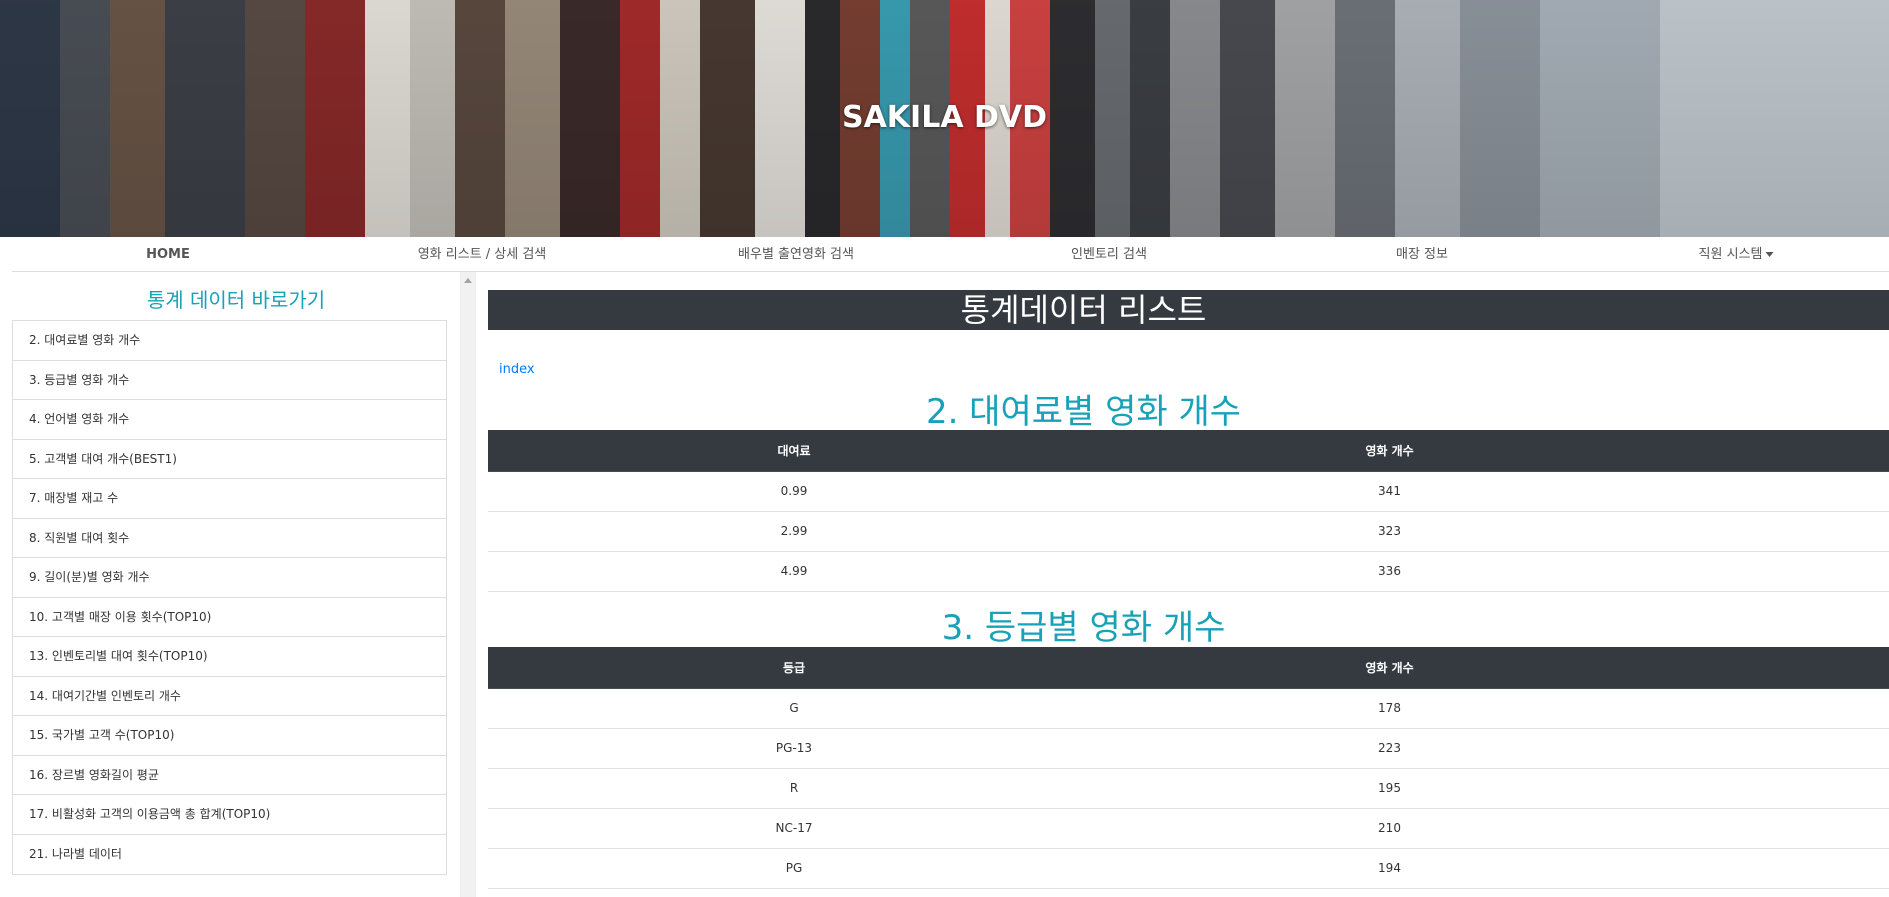 This screenshot has width=1889, height=897. What do you see at coordinates (794, 491) in the screenshot?
I see `table-cell: 0.99` at bounding box center [794, 491].